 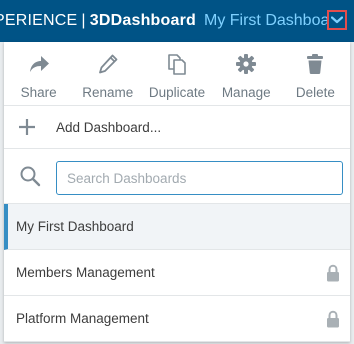 I want to click on dashboard-item-label: Members Management, so click(x=85, y=272).